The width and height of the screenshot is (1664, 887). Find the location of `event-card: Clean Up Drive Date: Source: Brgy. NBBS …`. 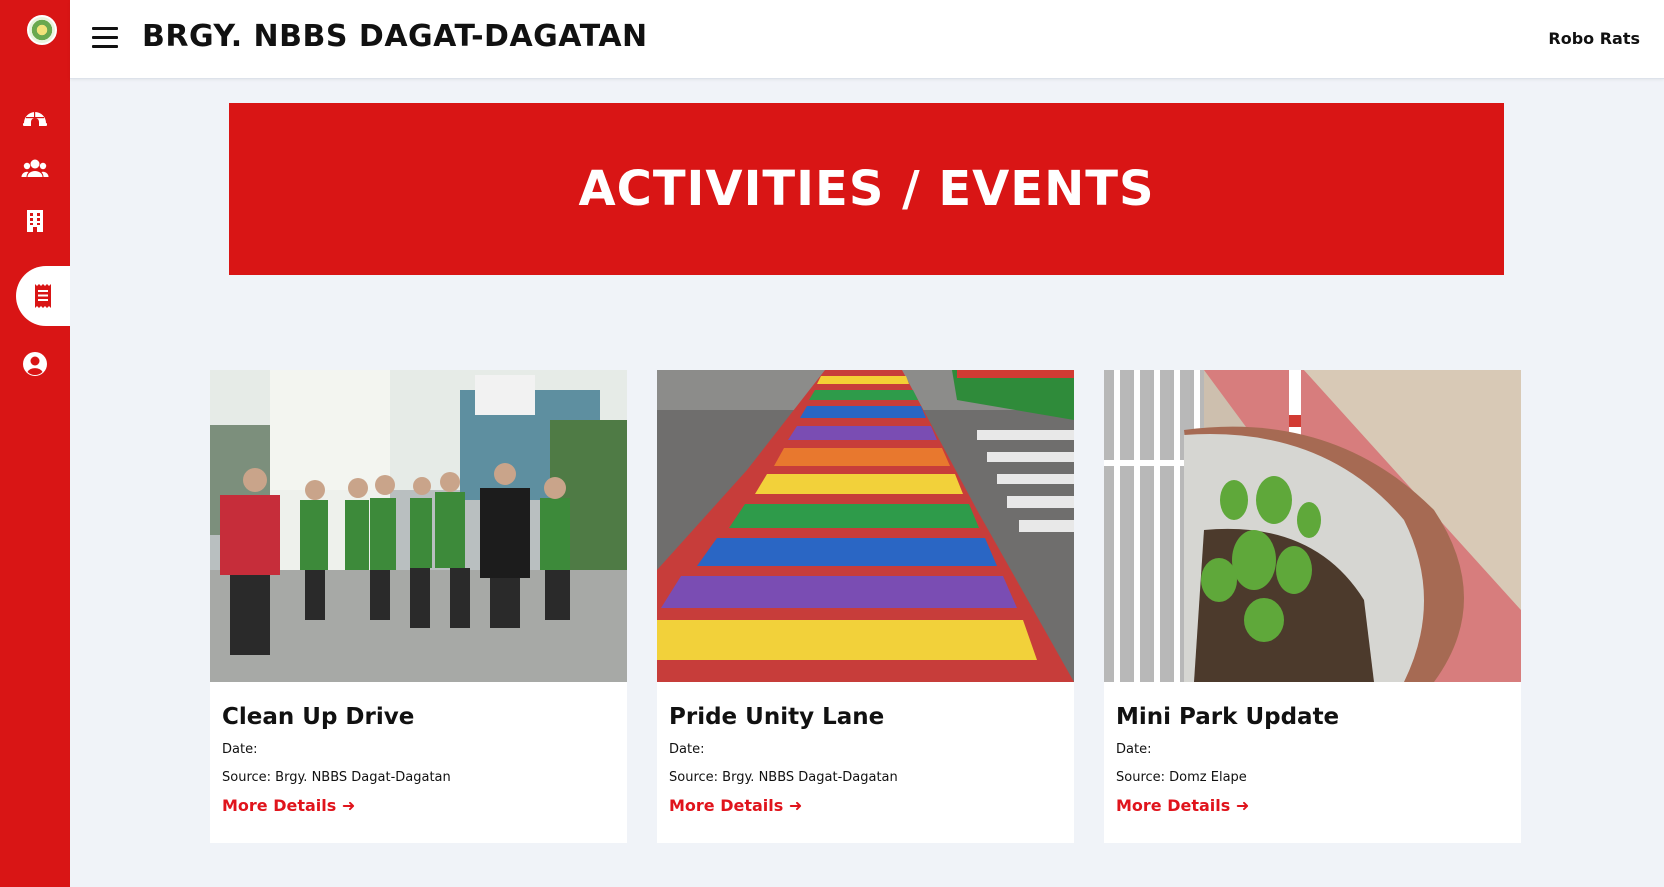

event-card: Clean Up Drive Date: Source: Brgy. NBBS … is located at coordinates (418, 606).